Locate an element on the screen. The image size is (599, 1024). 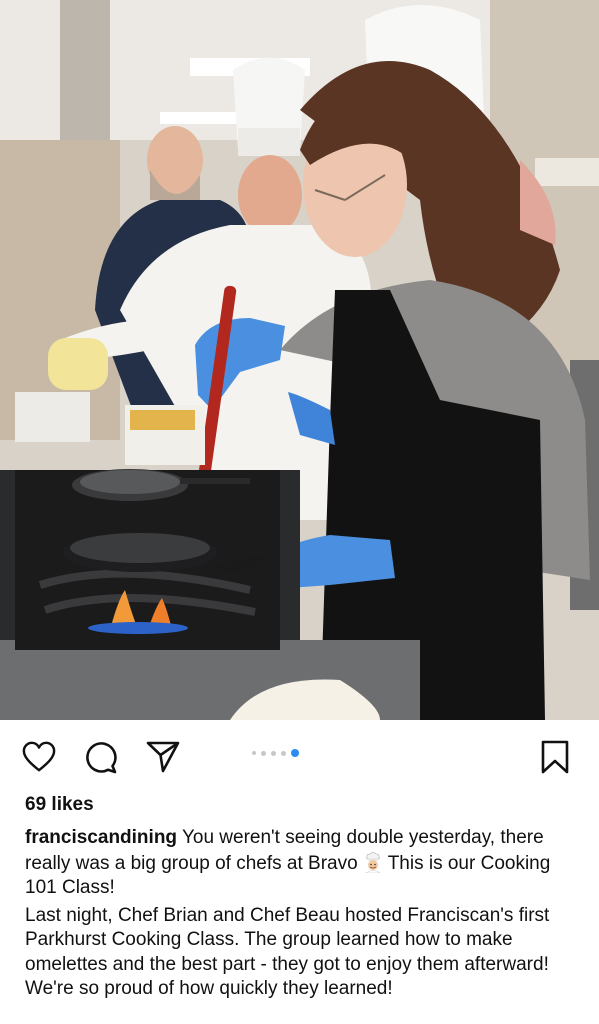
carousel-indicator is located at coordinates (275, 753).